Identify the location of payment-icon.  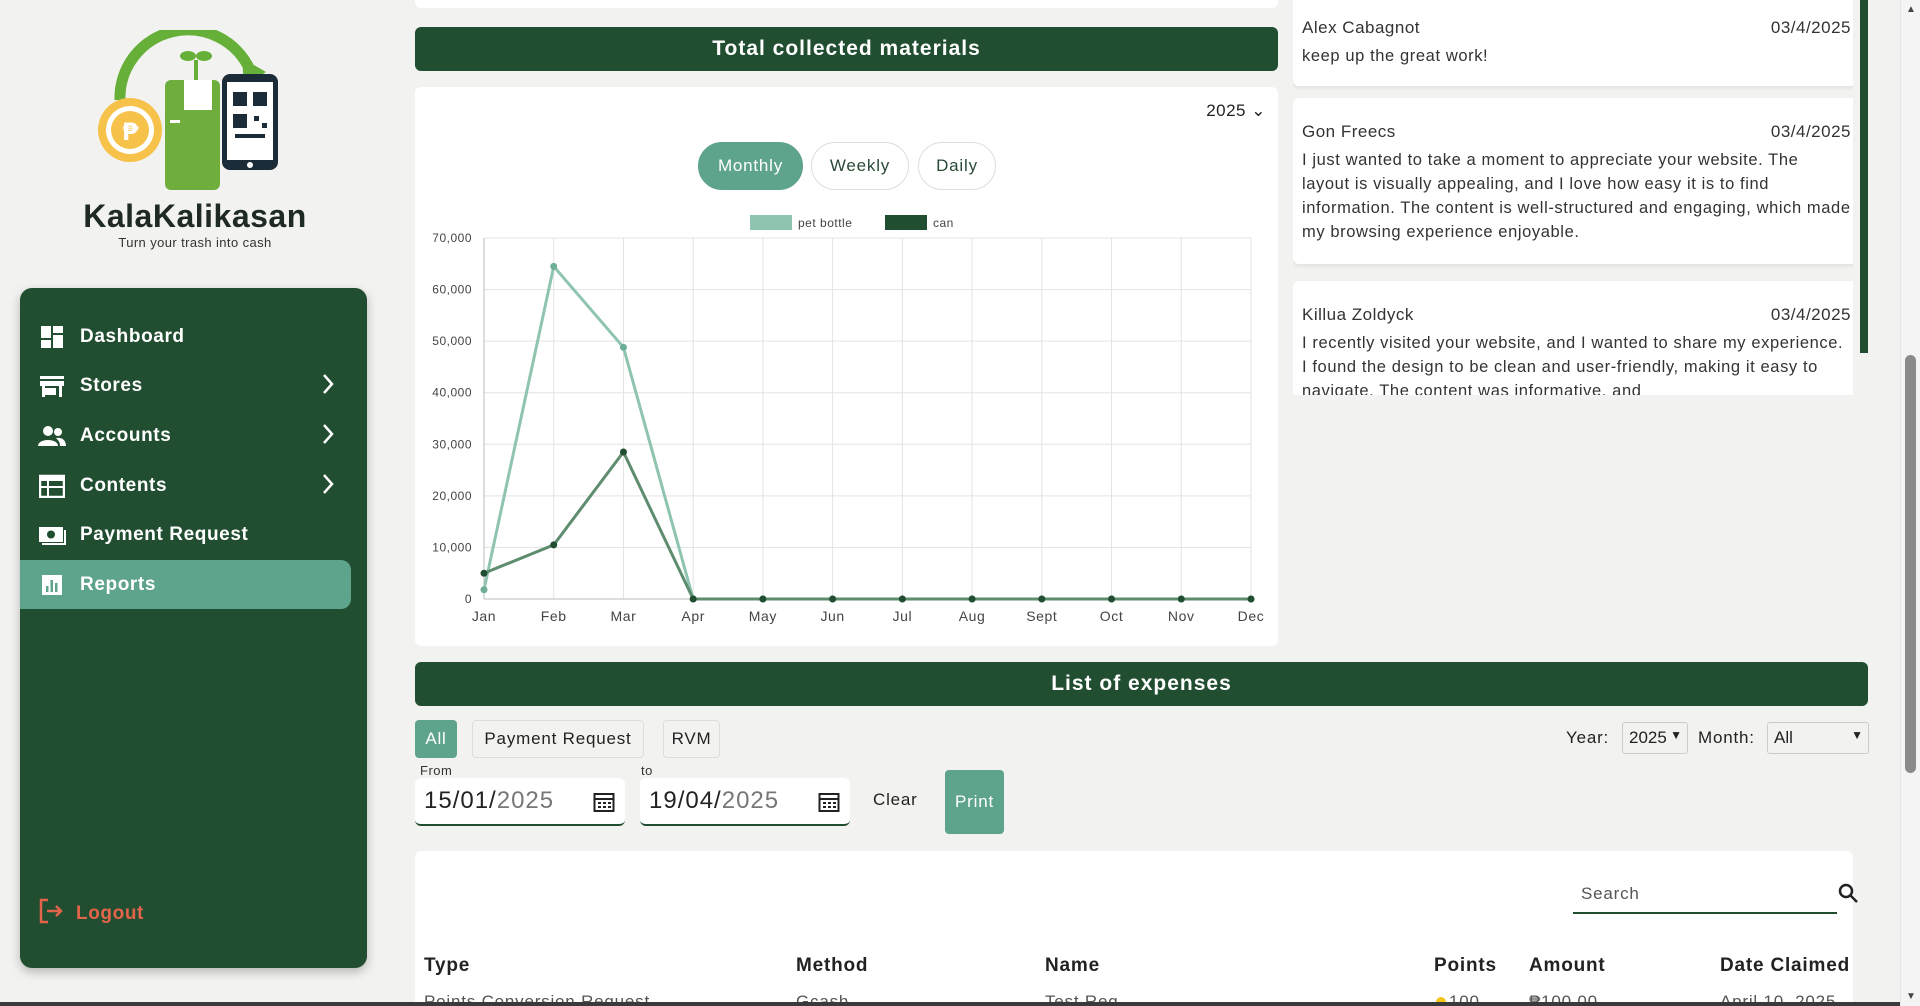
(52, 535).